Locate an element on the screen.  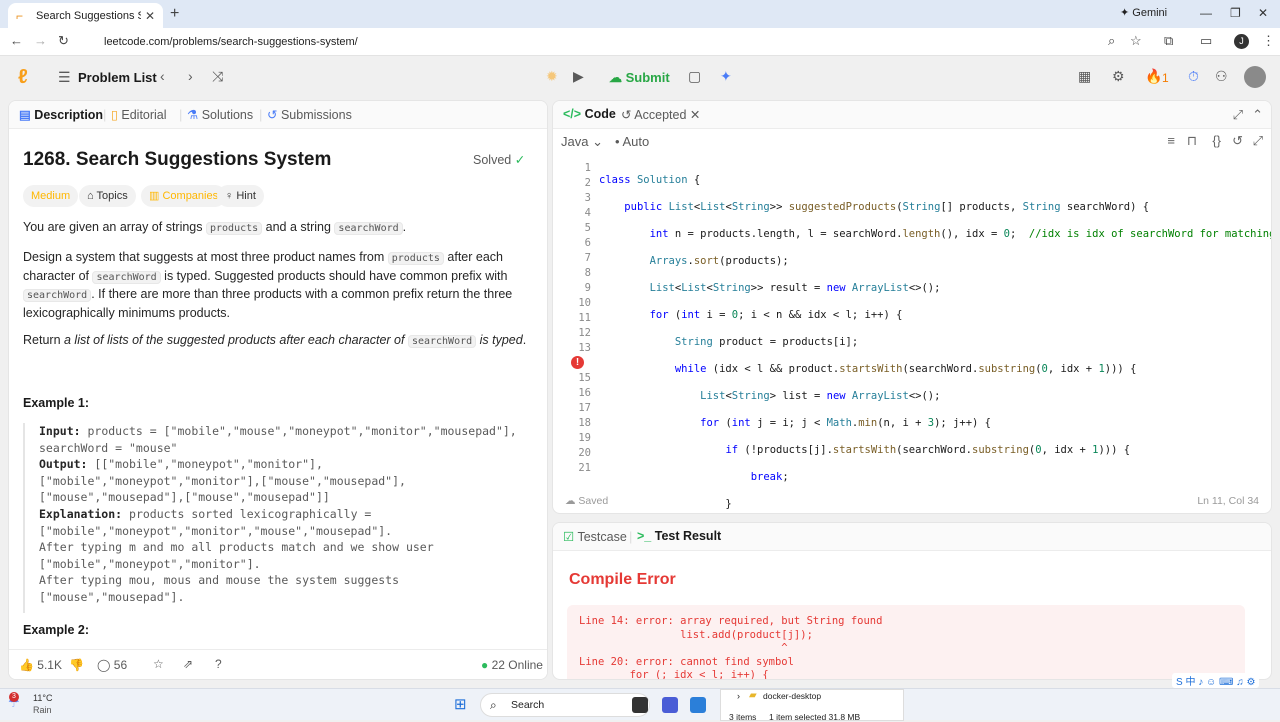
gemini-label: Gemini is located at coordinates (1150, 13).